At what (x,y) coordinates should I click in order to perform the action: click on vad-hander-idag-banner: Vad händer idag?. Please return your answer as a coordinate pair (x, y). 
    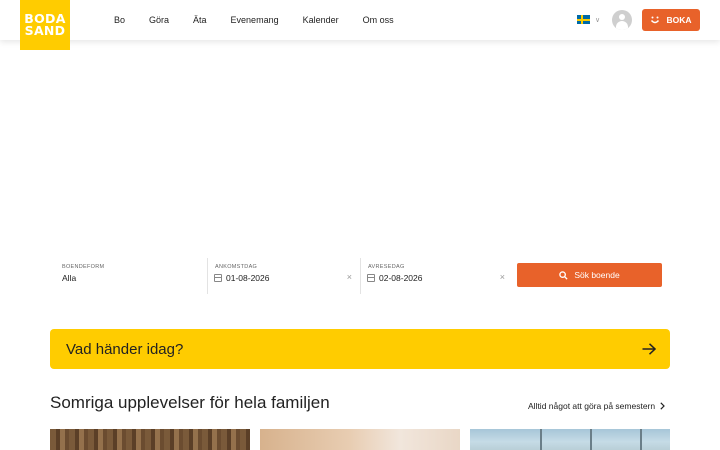
    Looking at the image, I should click on (360, 349).